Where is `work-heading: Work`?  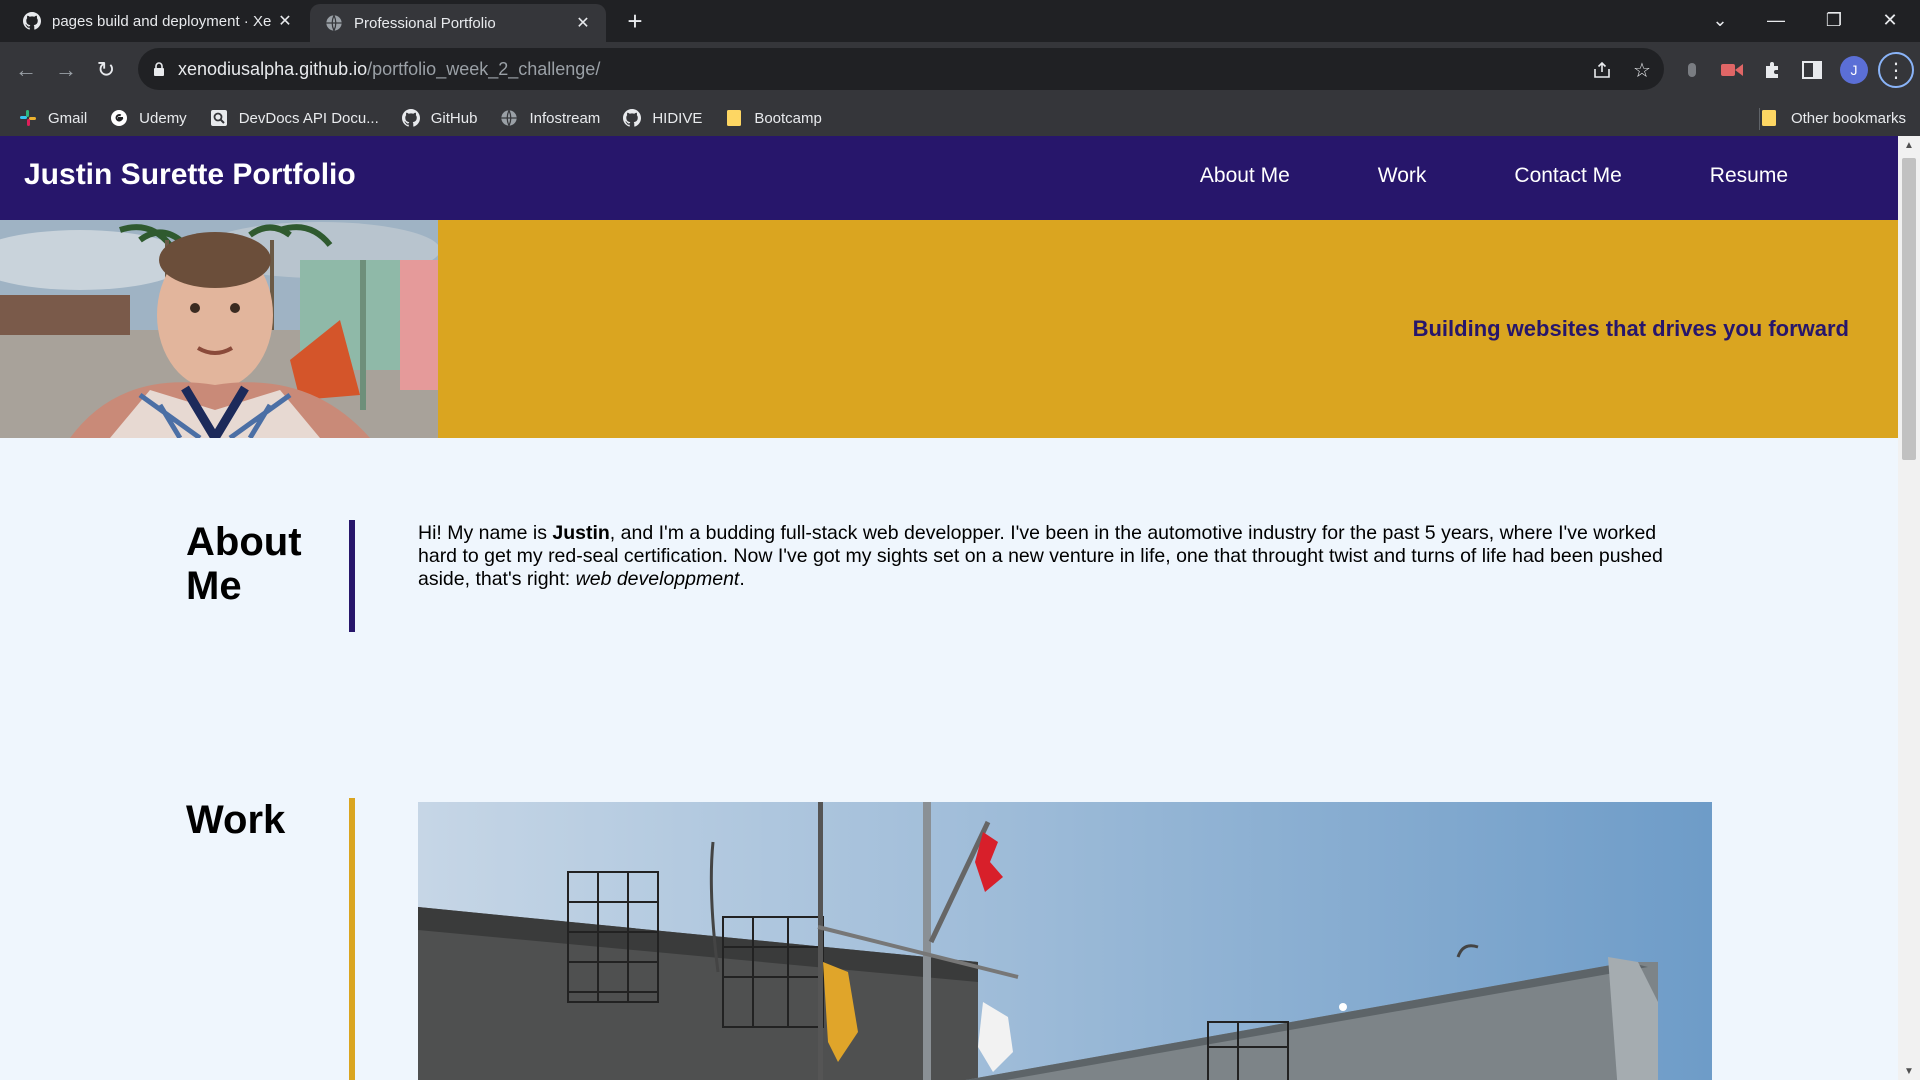
work-heading: Work is located at coordinates (236, 820).